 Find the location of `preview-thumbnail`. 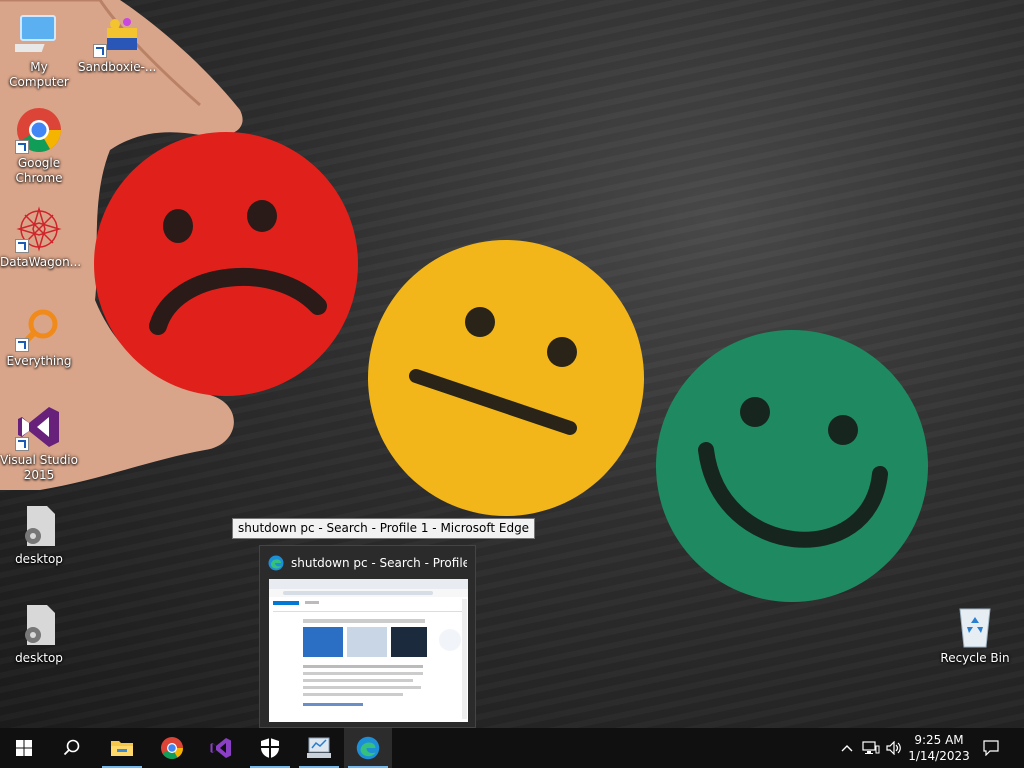

preview-thumbnail is located at coordinates (368, 650).